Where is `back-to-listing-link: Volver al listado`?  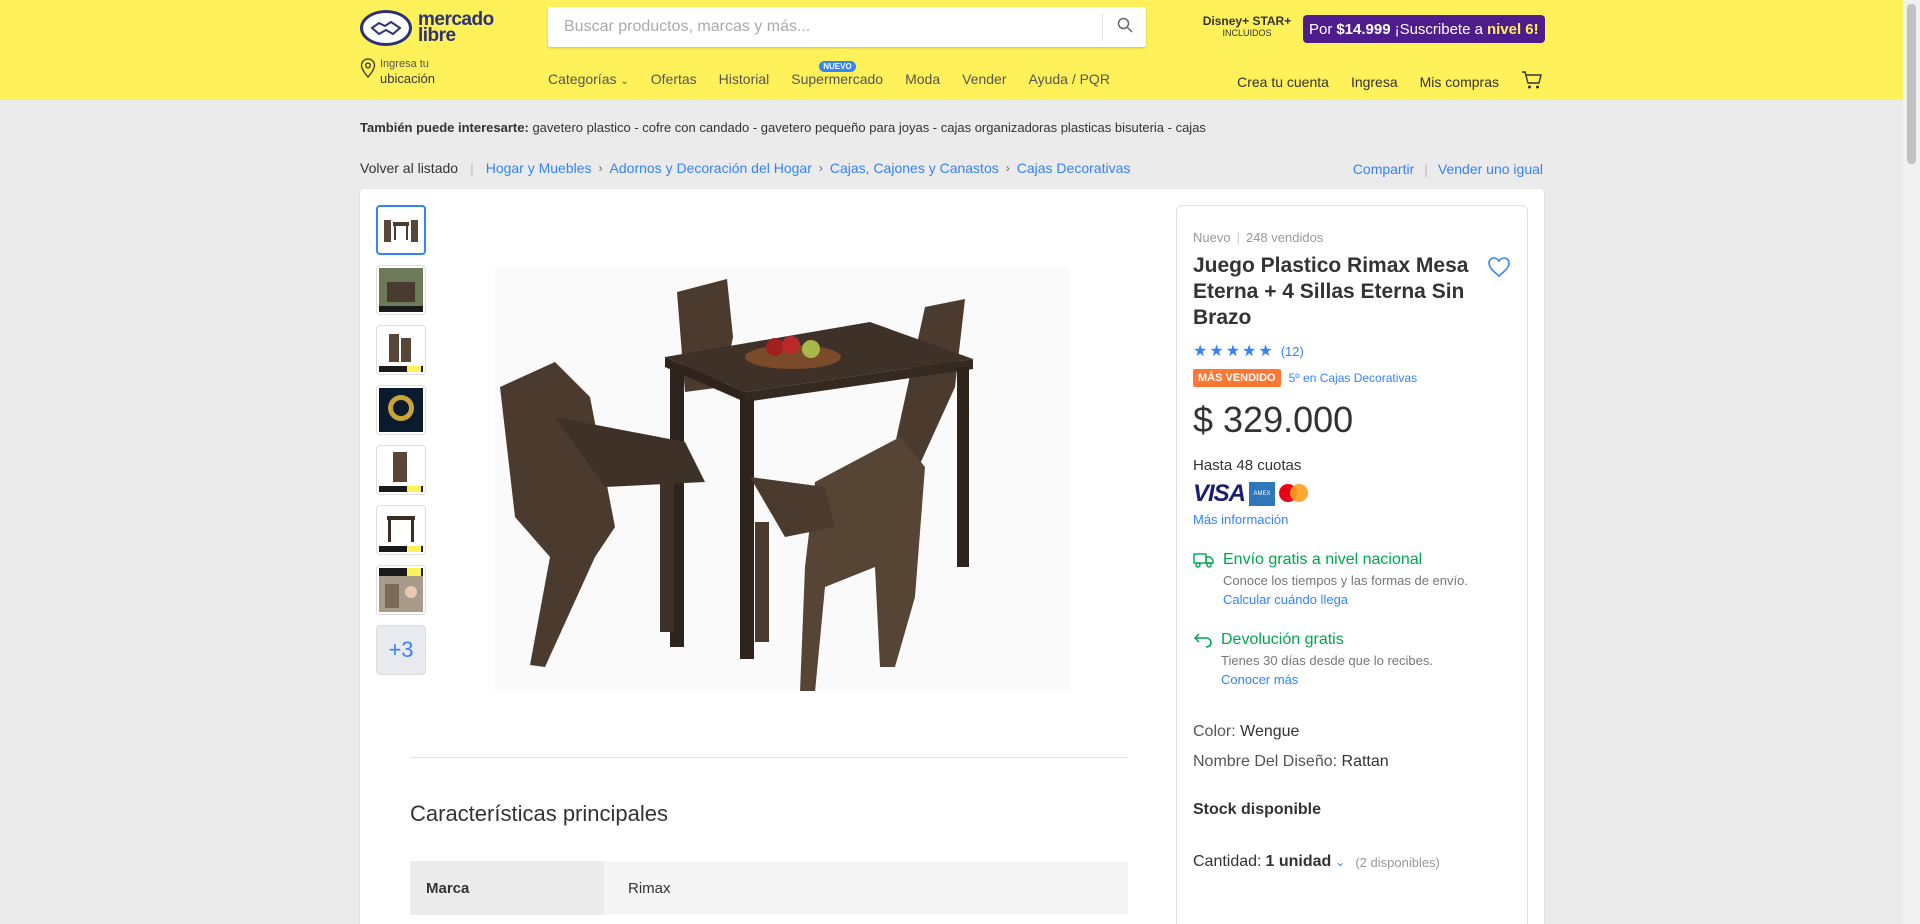 back-to-listing-link: Volver al listado is located at coordinates (409, 168).